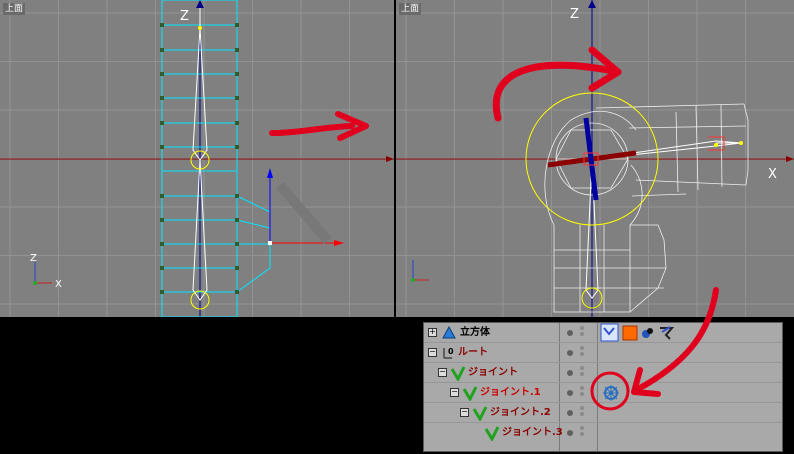 The height and width of the screenshot is (454, 794). What do you see at coordinates (603, 353) in the screenshot?
I see `object-row-root: − 0 ルート` at bounding box center [603, 353].